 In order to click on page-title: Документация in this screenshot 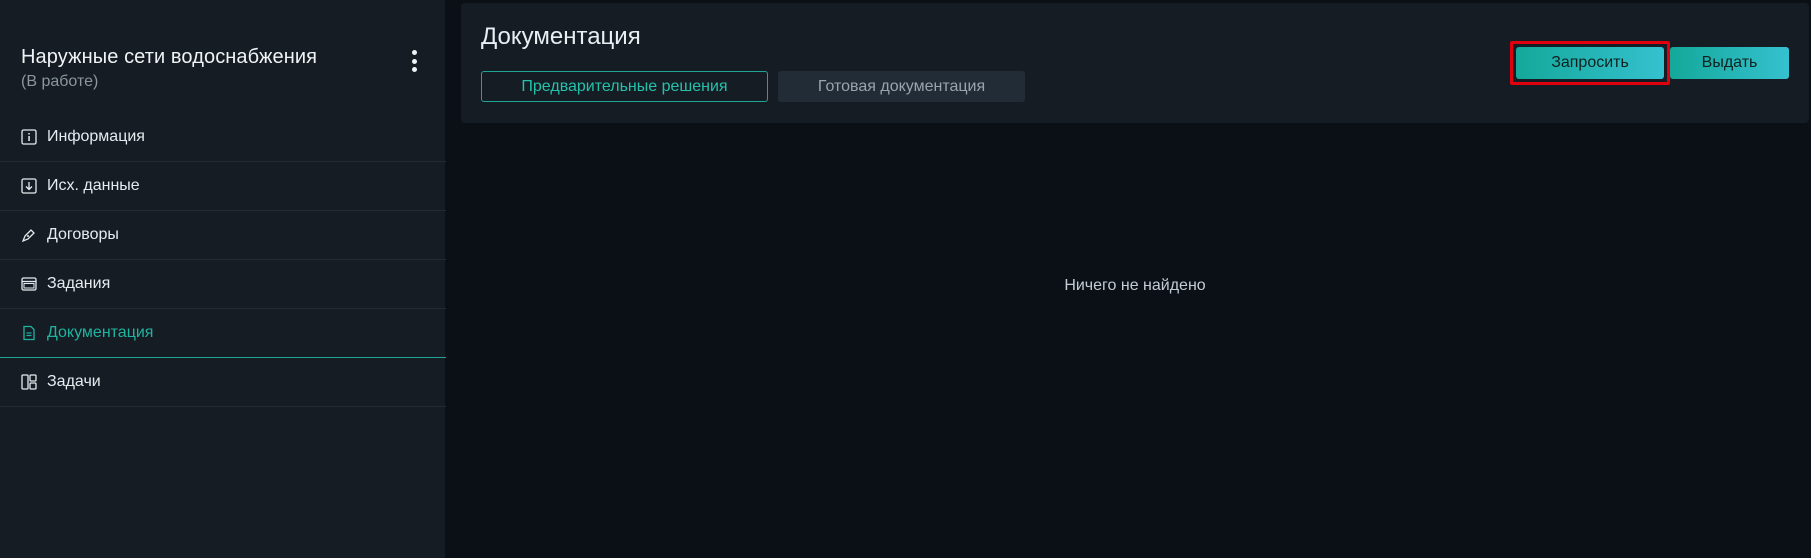, I will do `click(561, 36)`.